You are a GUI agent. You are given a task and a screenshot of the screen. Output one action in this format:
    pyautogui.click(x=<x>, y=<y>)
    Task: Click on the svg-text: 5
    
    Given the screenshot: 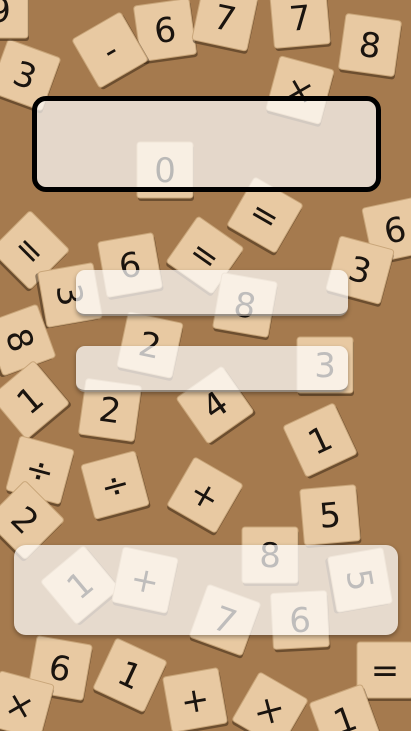 What is the action you would take?
    pyautogui.click(x=330, y=516)
    